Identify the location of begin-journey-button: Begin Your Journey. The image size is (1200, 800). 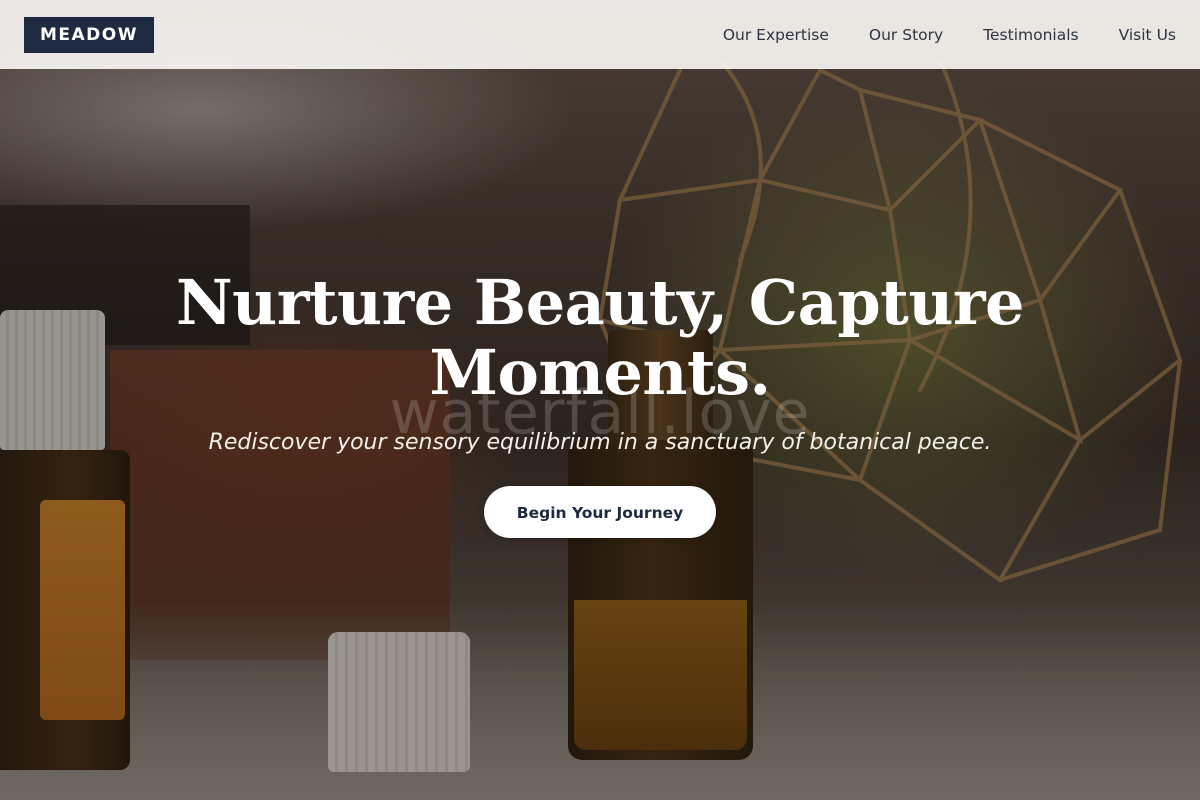
(600, 512).